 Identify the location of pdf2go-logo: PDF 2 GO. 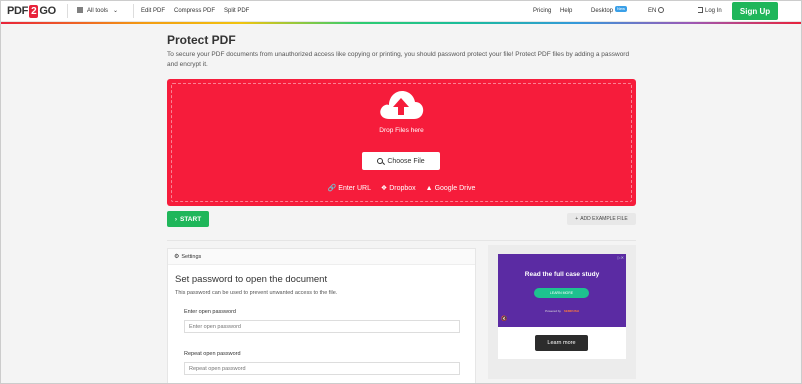
(31, 11).